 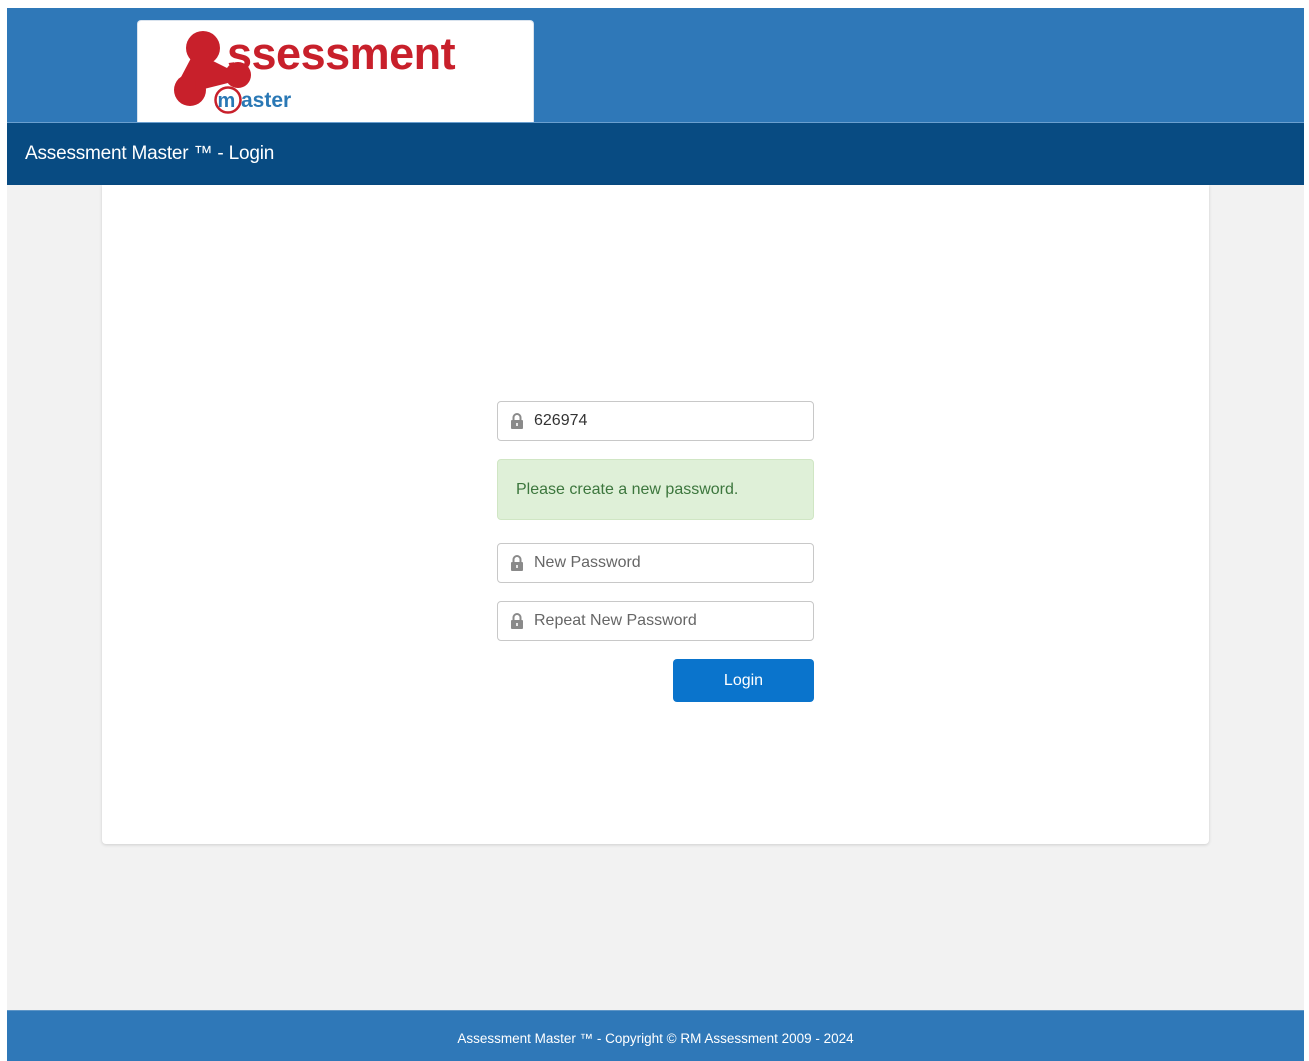 I want to click on username-input, so click(x=669, y=421).